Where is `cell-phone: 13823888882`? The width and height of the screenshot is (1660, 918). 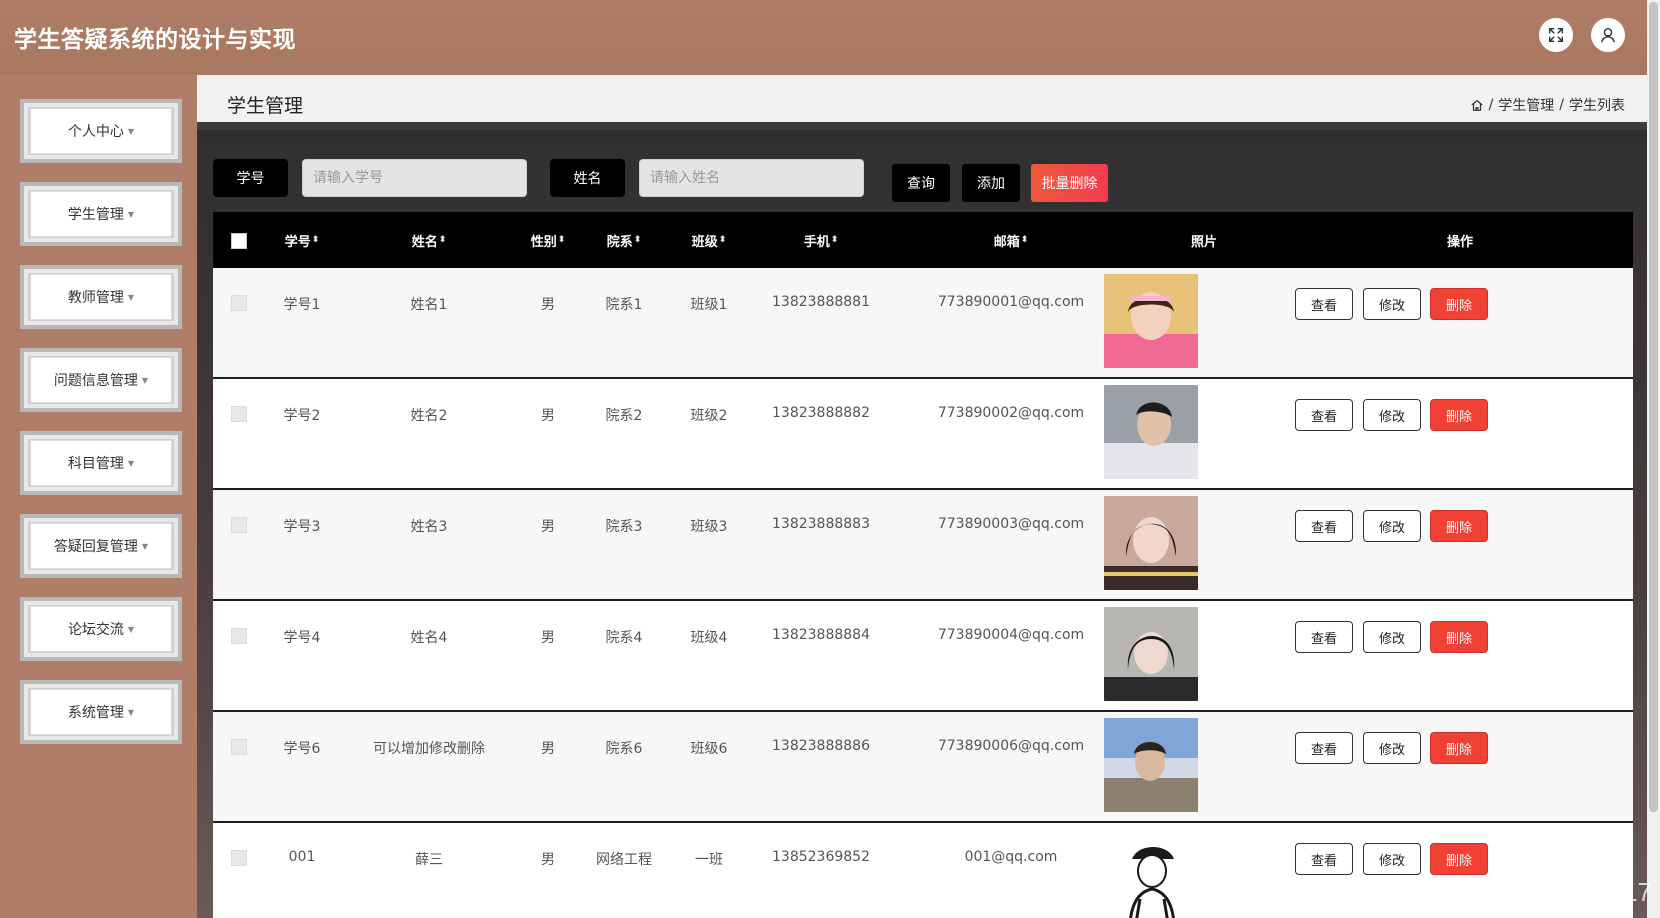
cell-phone: 13823888882 is located at coordinates (821, 413).